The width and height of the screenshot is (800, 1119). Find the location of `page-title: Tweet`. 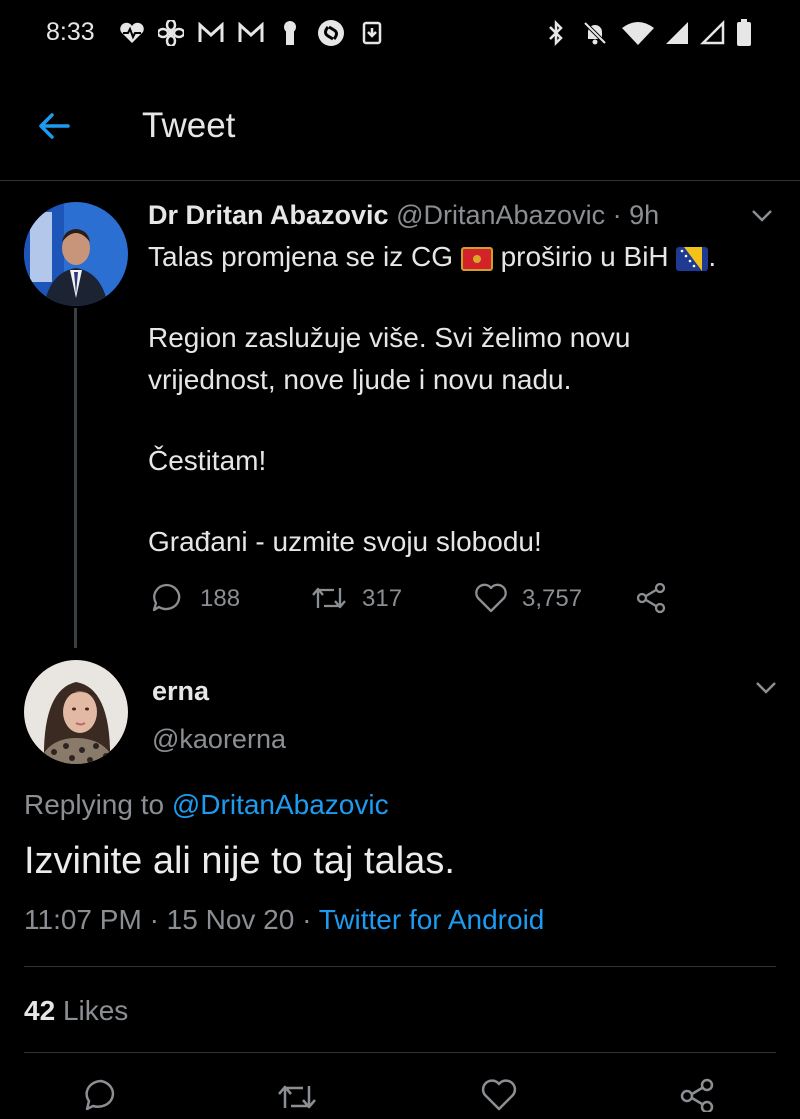

page-title: Tweet is located at coordinates (189, 125).